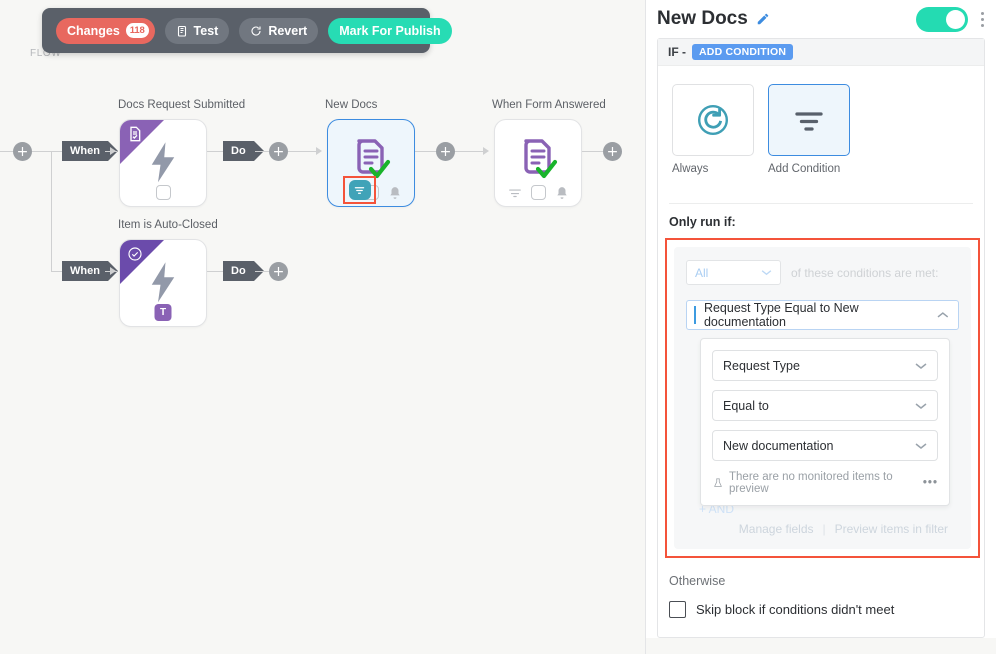  What do you see at coordinates (821, 52) in the screenshot?
I see `if-header-row: IF - ADD CONDITION` at bounding box center [821, 52].